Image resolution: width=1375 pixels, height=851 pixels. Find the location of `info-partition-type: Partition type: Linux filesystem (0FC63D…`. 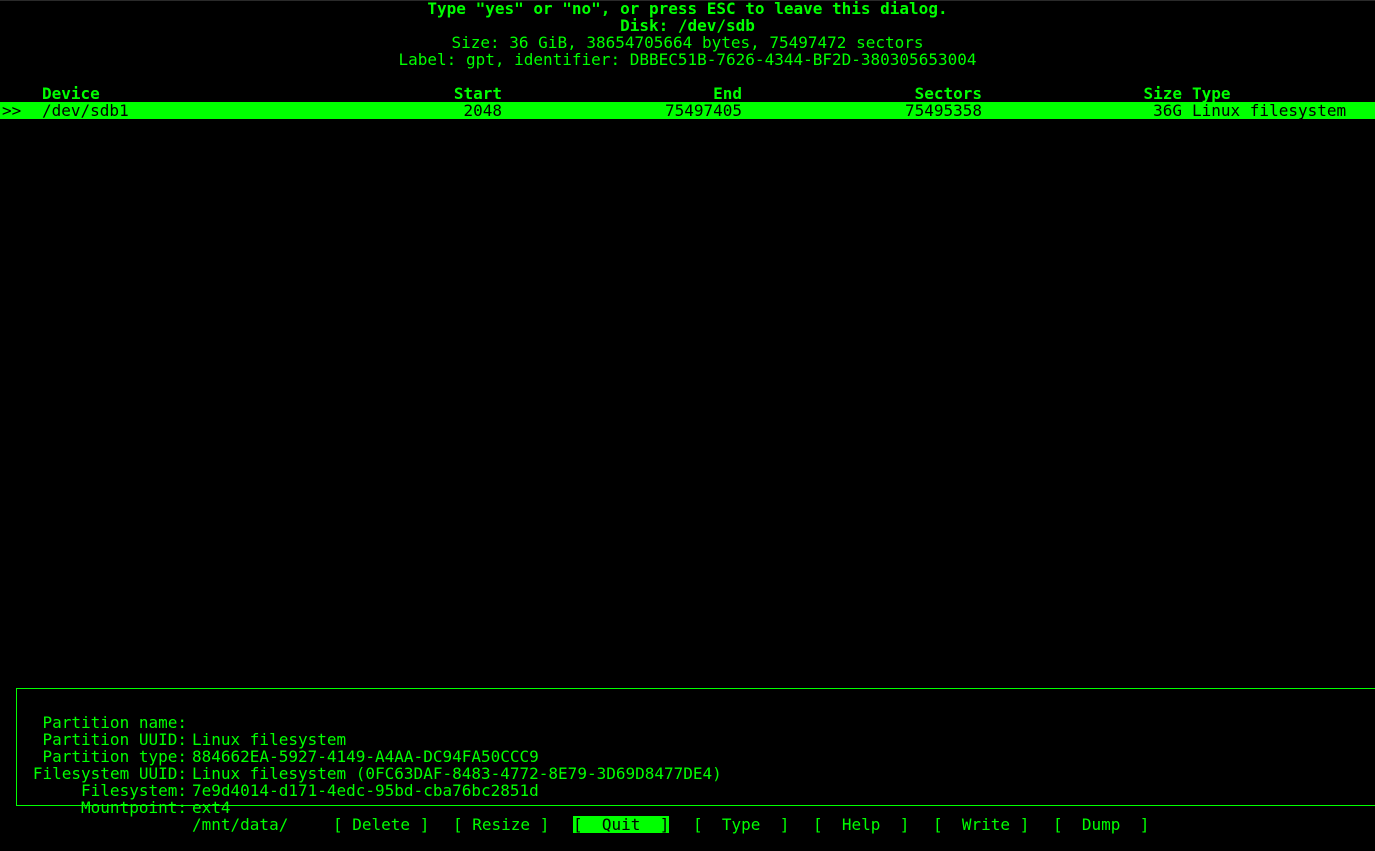

info-partition-type: Partition type: Linux filesystem (0FC63D… is located at coordinates (369, 756).